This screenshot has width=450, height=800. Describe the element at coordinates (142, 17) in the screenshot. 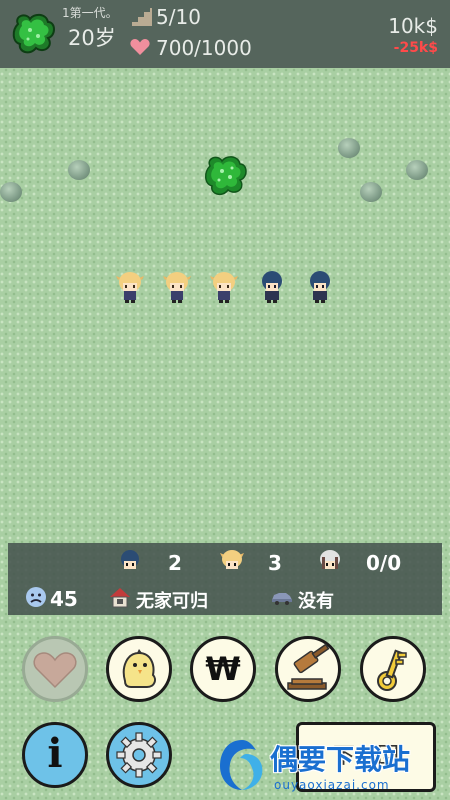

I see `stairs-icon` at that location.